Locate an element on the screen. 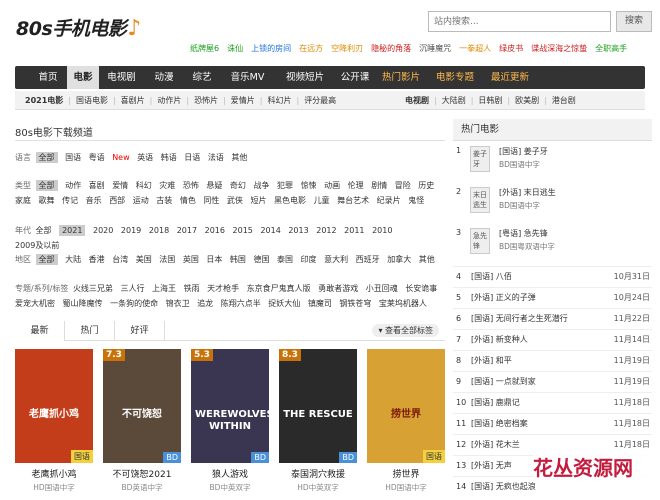 The height and width of the screenshot is (500, 660). rank-title: [国语] 绝密档案 is located at coordinates (499, 424).